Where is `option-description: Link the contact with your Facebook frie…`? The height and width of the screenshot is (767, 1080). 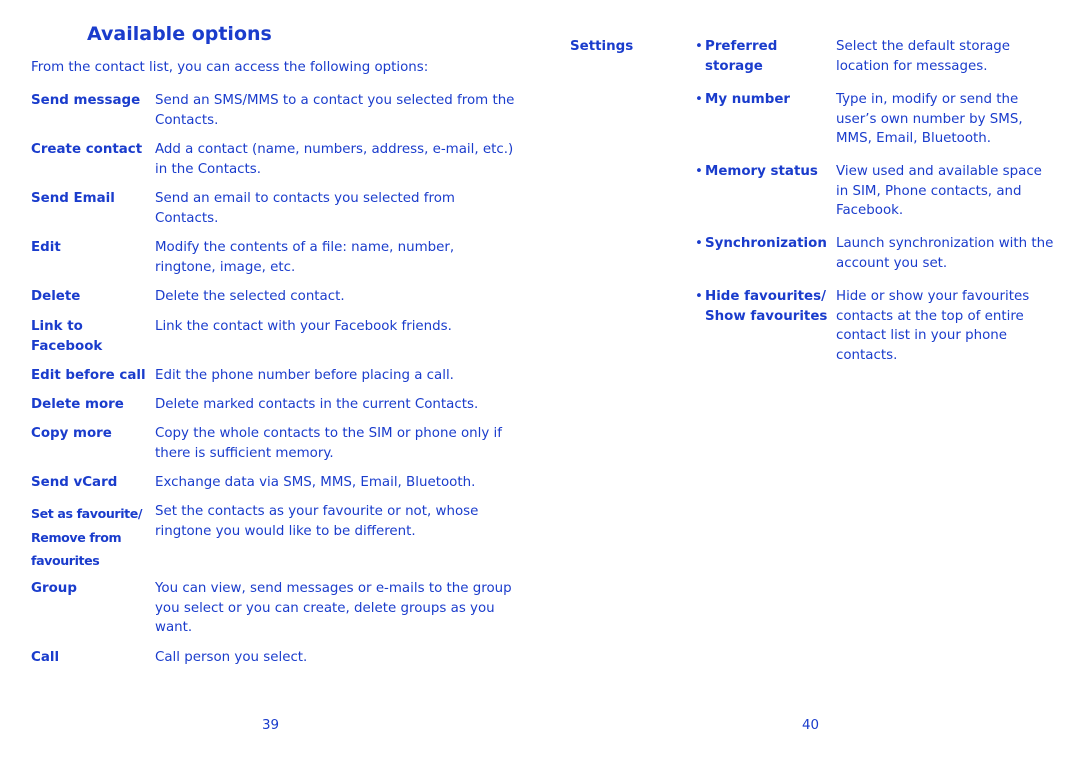
option-description: Link the contact with your Facebook frie… is located at coordinates (303, 326).